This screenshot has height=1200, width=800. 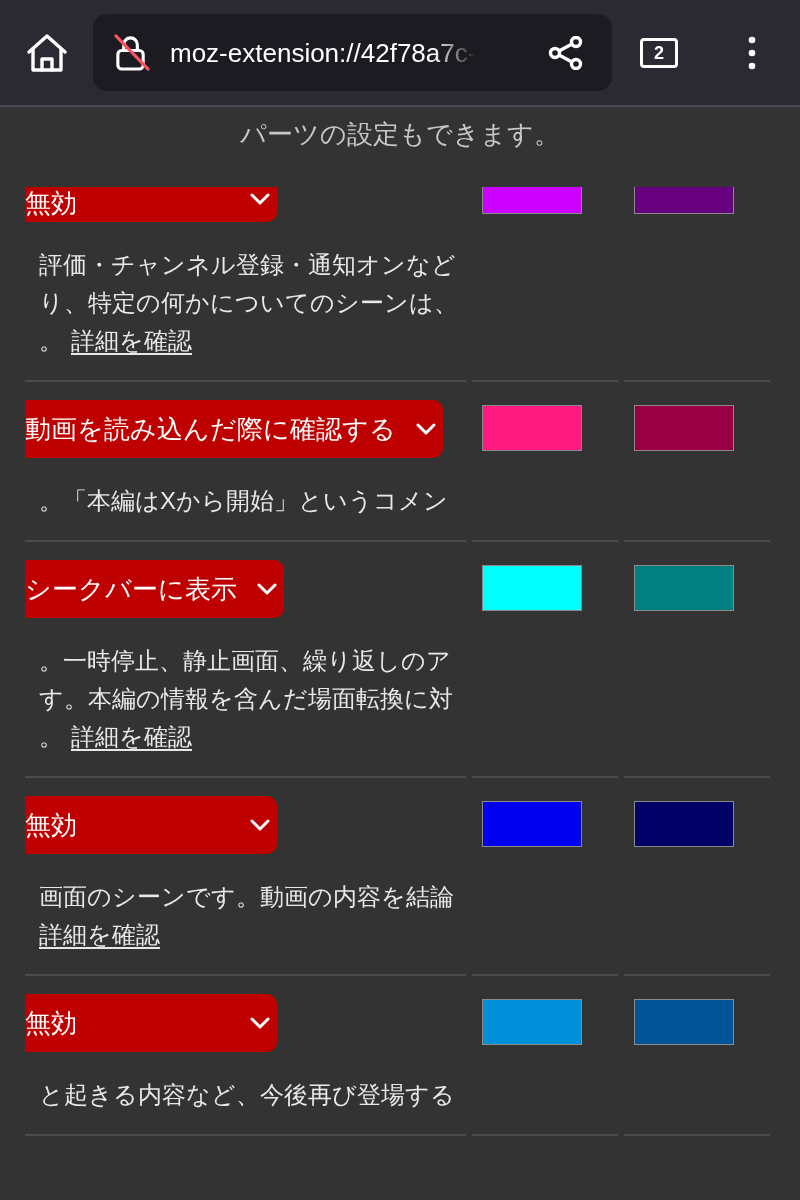 I want to click on share-icon, so click(x=566, y=52).